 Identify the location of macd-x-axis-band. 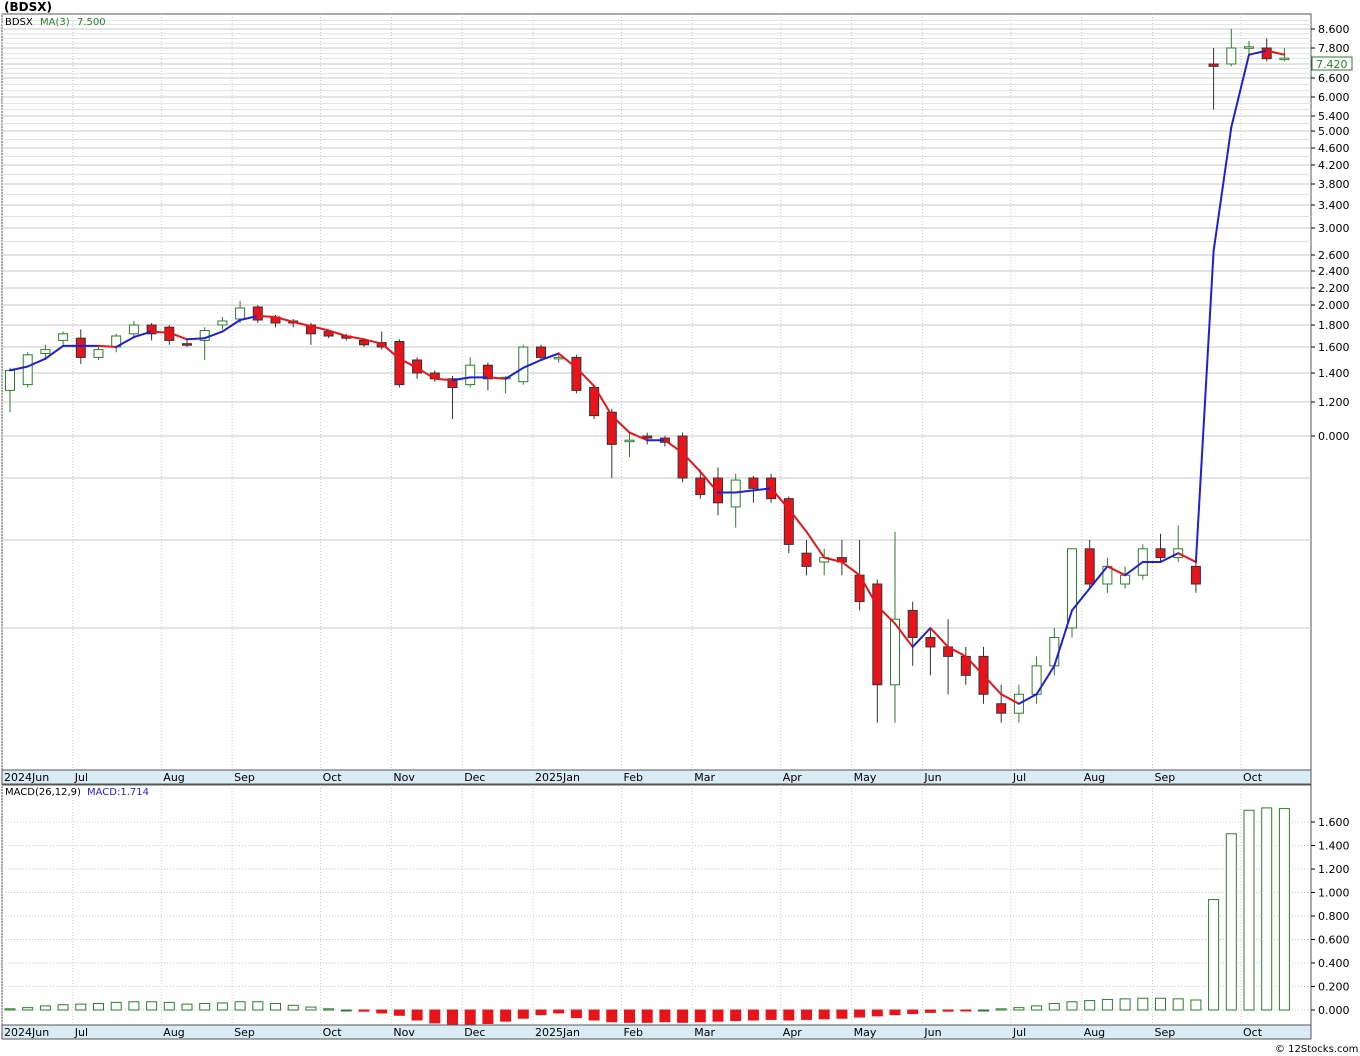
(656, 1032).